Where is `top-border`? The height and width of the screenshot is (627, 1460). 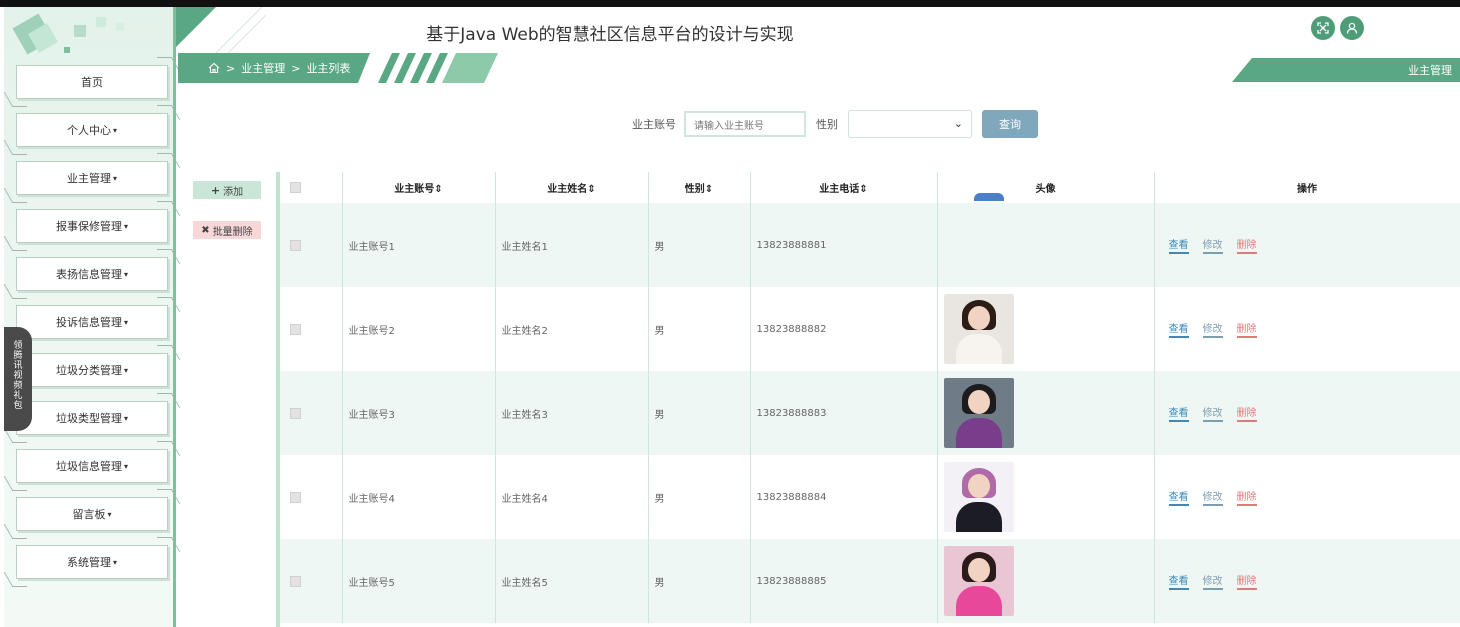 top-border is located at coordinates (730, 3).